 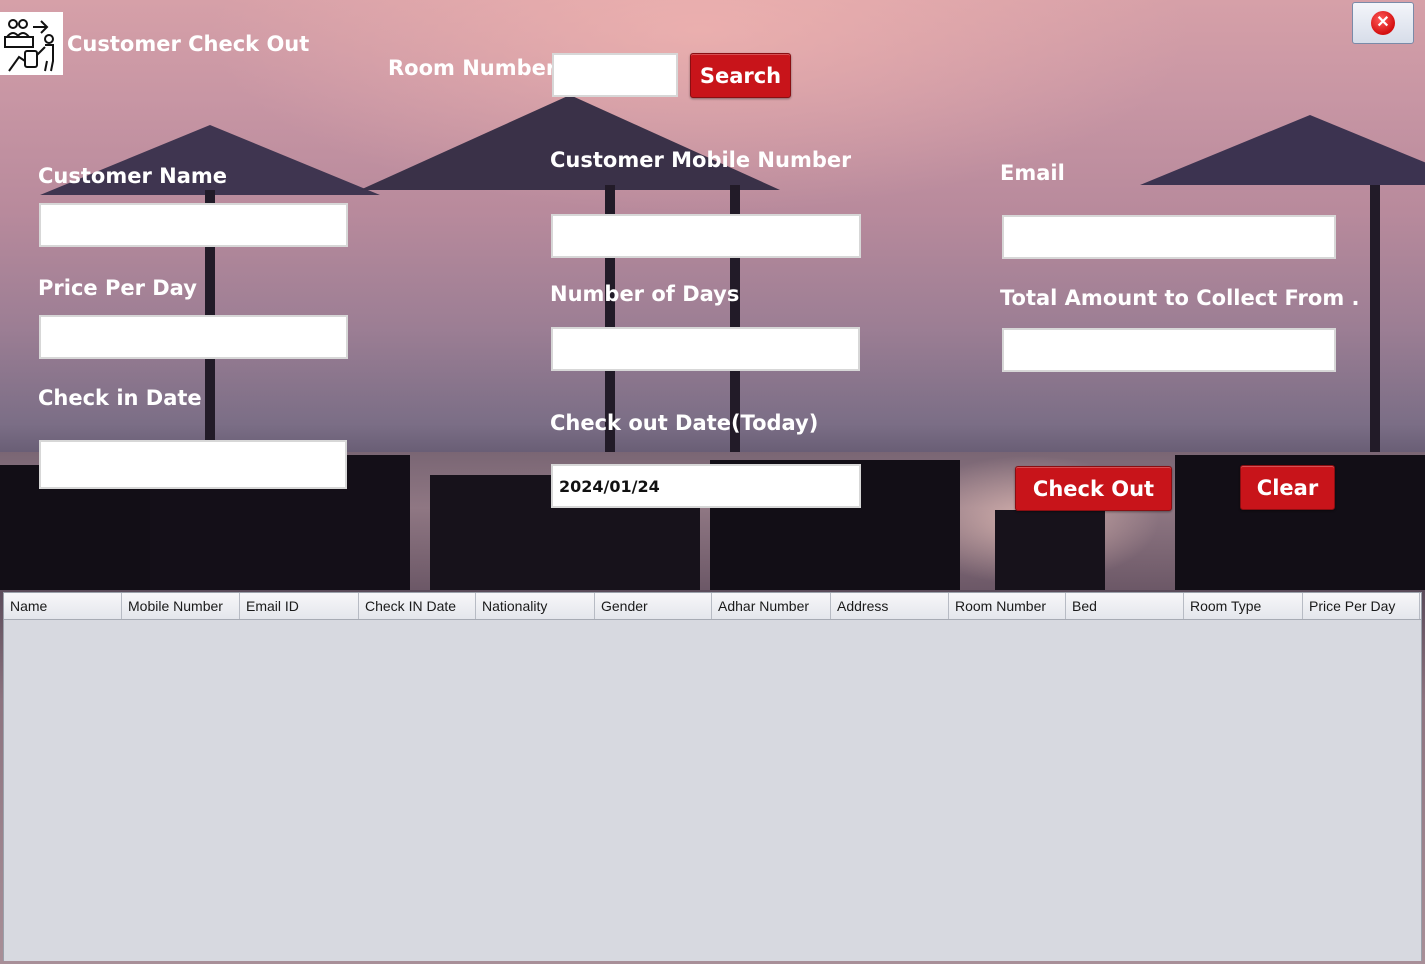 I want to click on room-number-input, so click(x=615, y=75).